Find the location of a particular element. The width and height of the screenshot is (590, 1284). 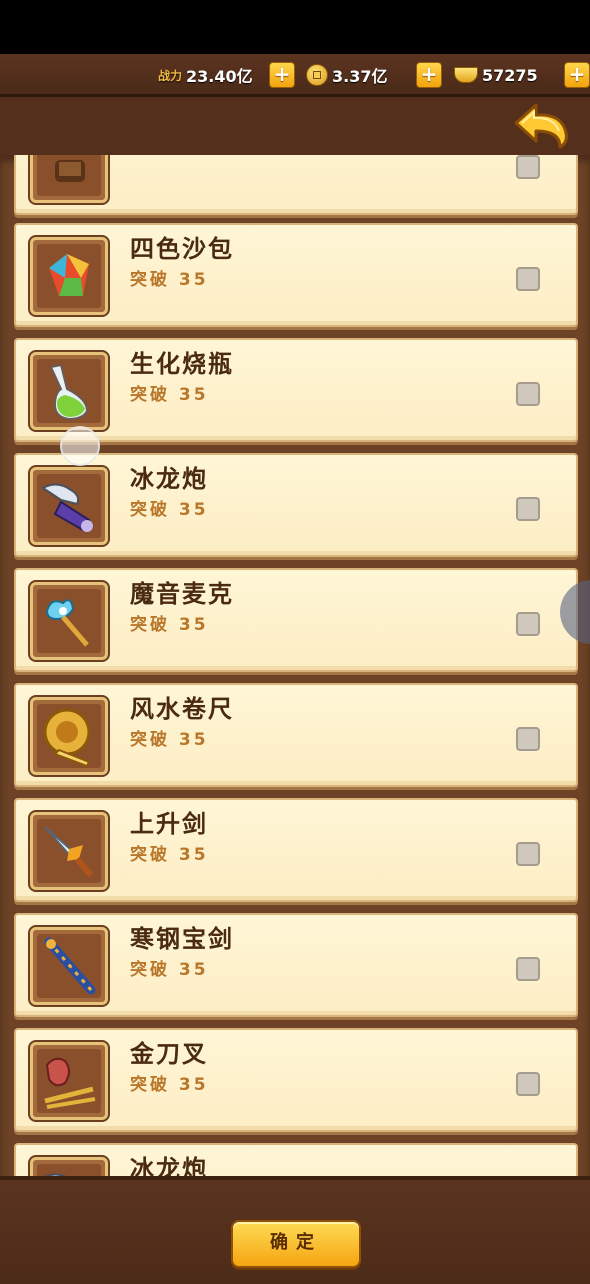

back-button is located at coordinates (542, 126).